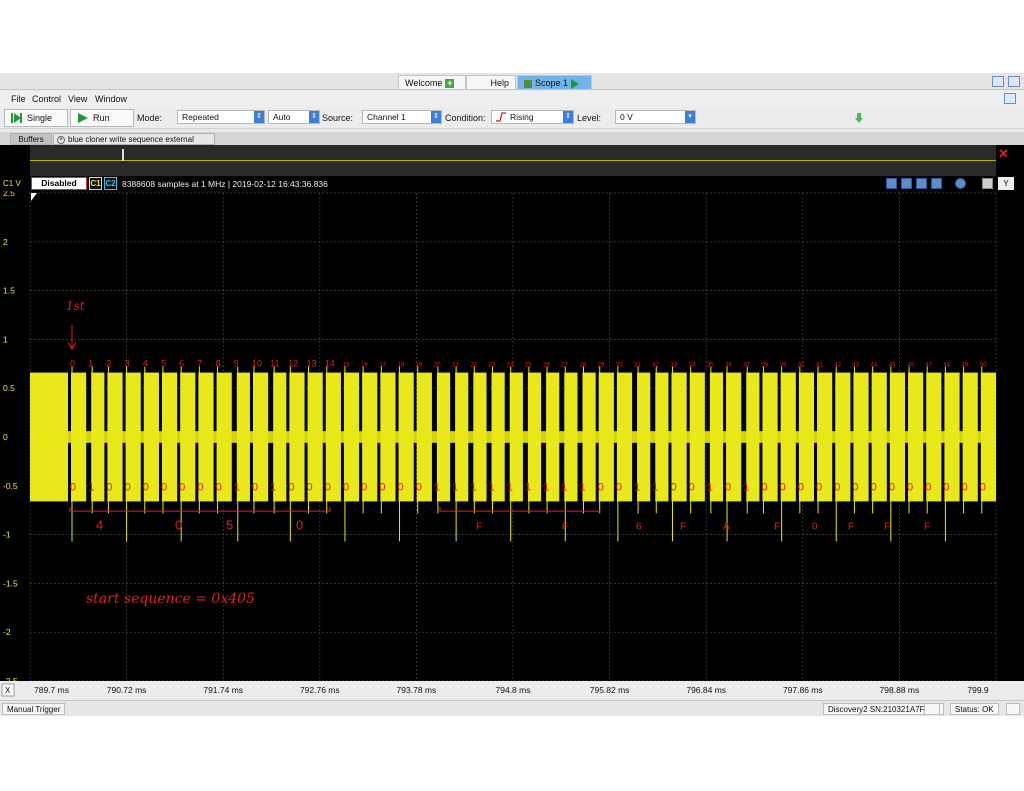  Describe the element at coordinates (906, 183) in the screenshot. I see `align-left-icon` at that location.